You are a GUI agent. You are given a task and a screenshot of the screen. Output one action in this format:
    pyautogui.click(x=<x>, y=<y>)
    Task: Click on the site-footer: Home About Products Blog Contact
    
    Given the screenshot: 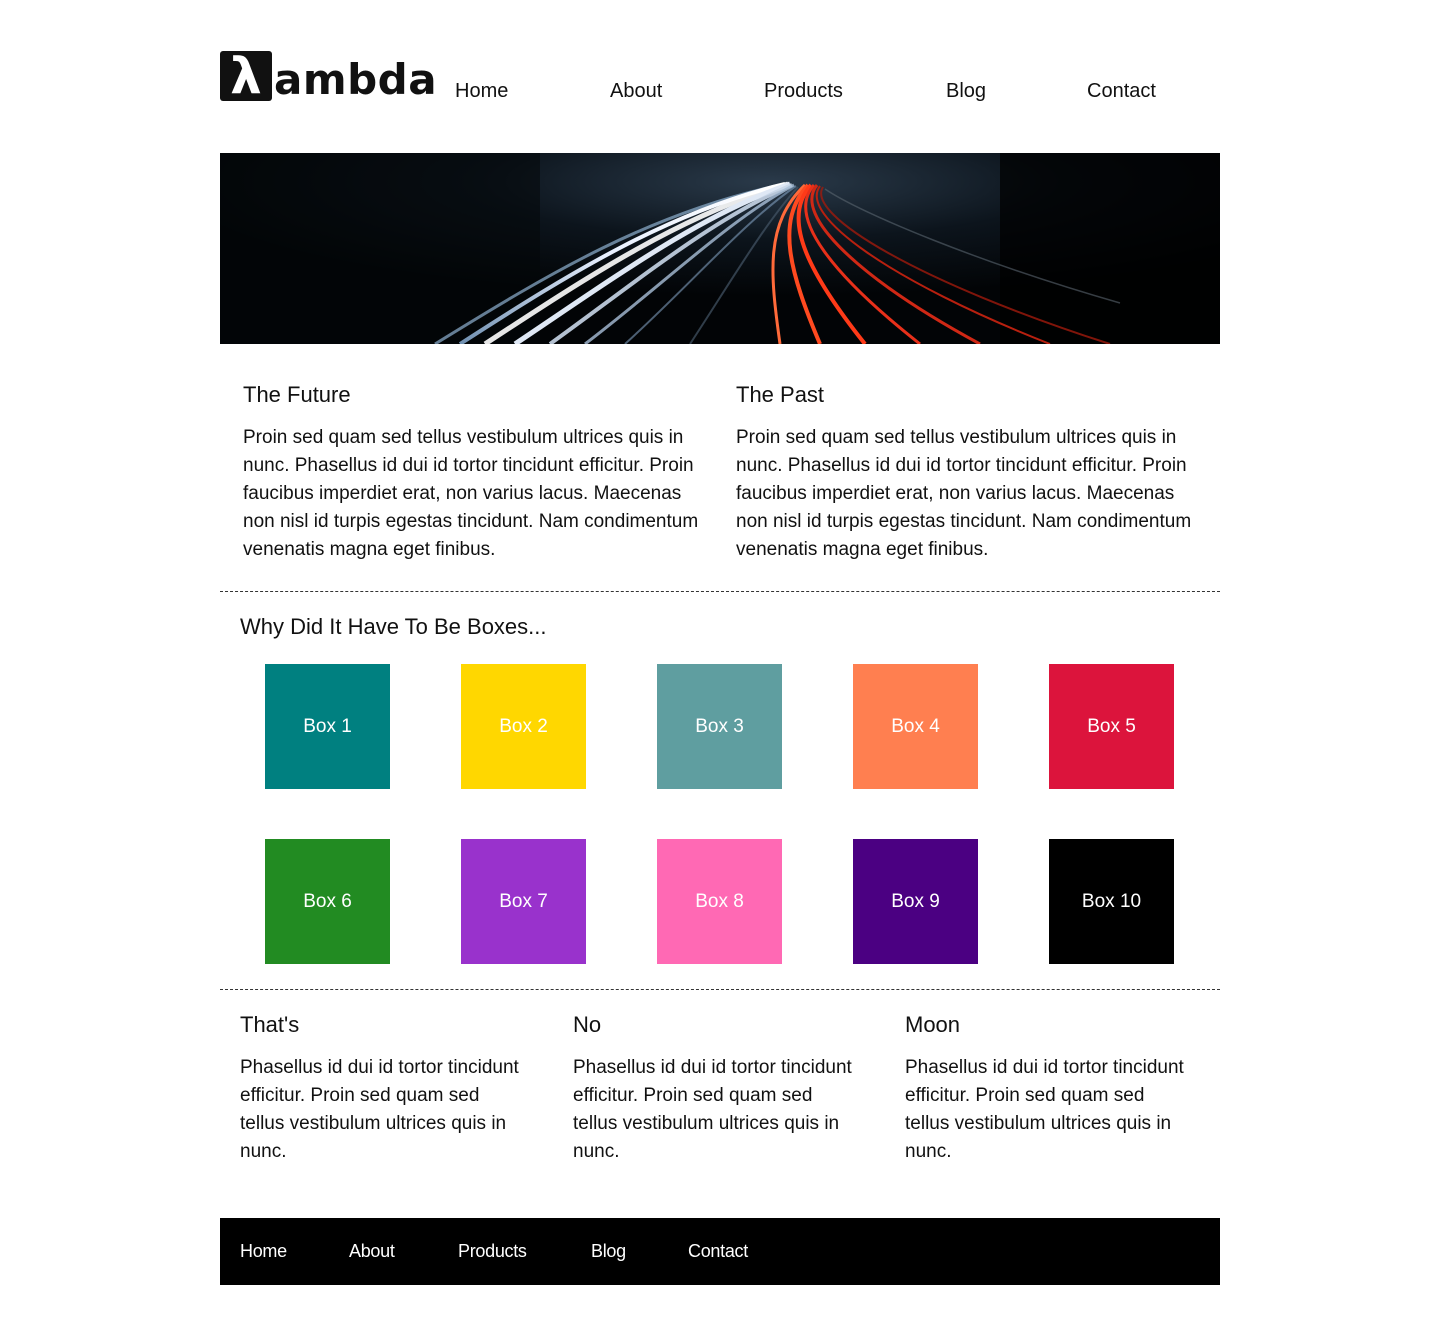 What is the action you would take?
    pyautogui.click(x=720, y=1251)
    